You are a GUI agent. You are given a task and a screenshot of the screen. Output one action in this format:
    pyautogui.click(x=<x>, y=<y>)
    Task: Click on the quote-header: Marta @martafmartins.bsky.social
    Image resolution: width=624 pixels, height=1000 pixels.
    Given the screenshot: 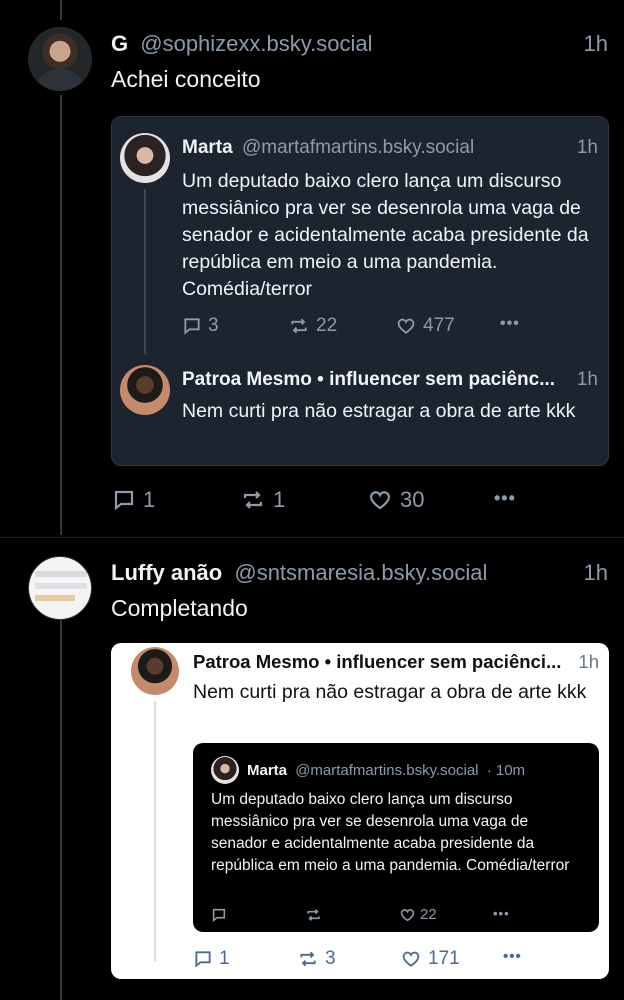 What is the action you would take?
    pyautogui.click(x=328, y=148)
    